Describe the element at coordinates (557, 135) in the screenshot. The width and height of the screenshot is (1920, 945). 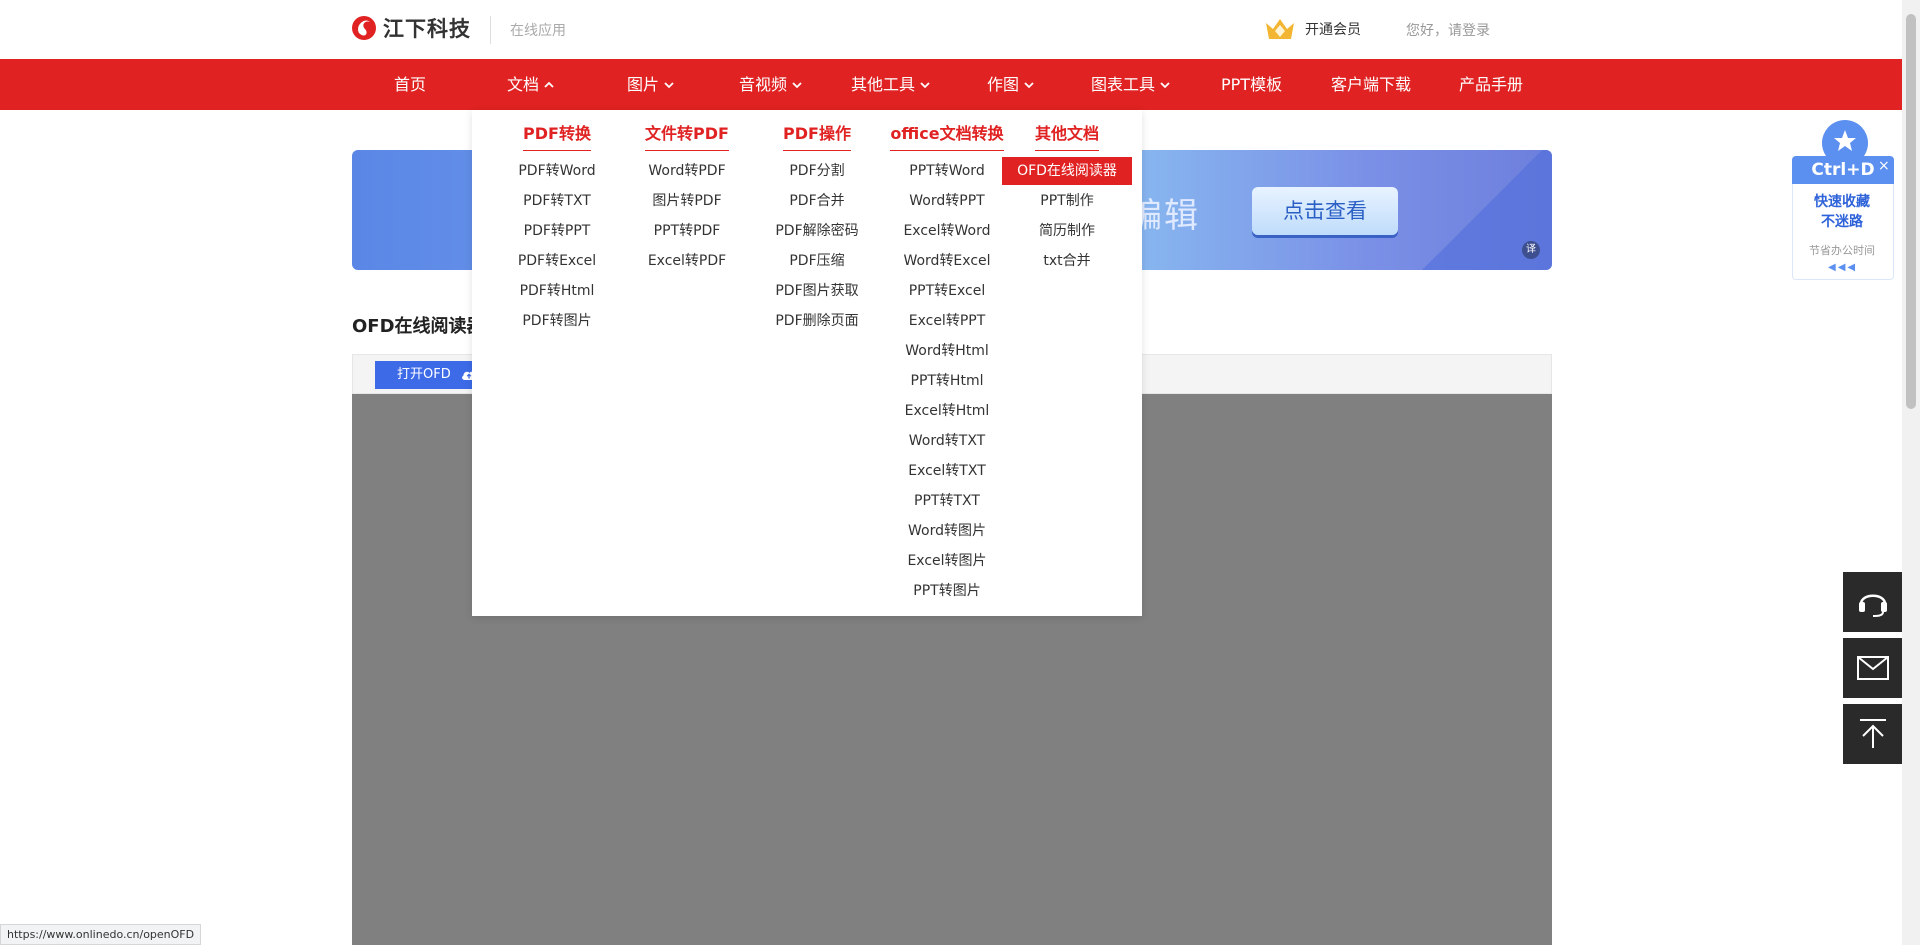
I see `column-title: PDF转换` at that location.